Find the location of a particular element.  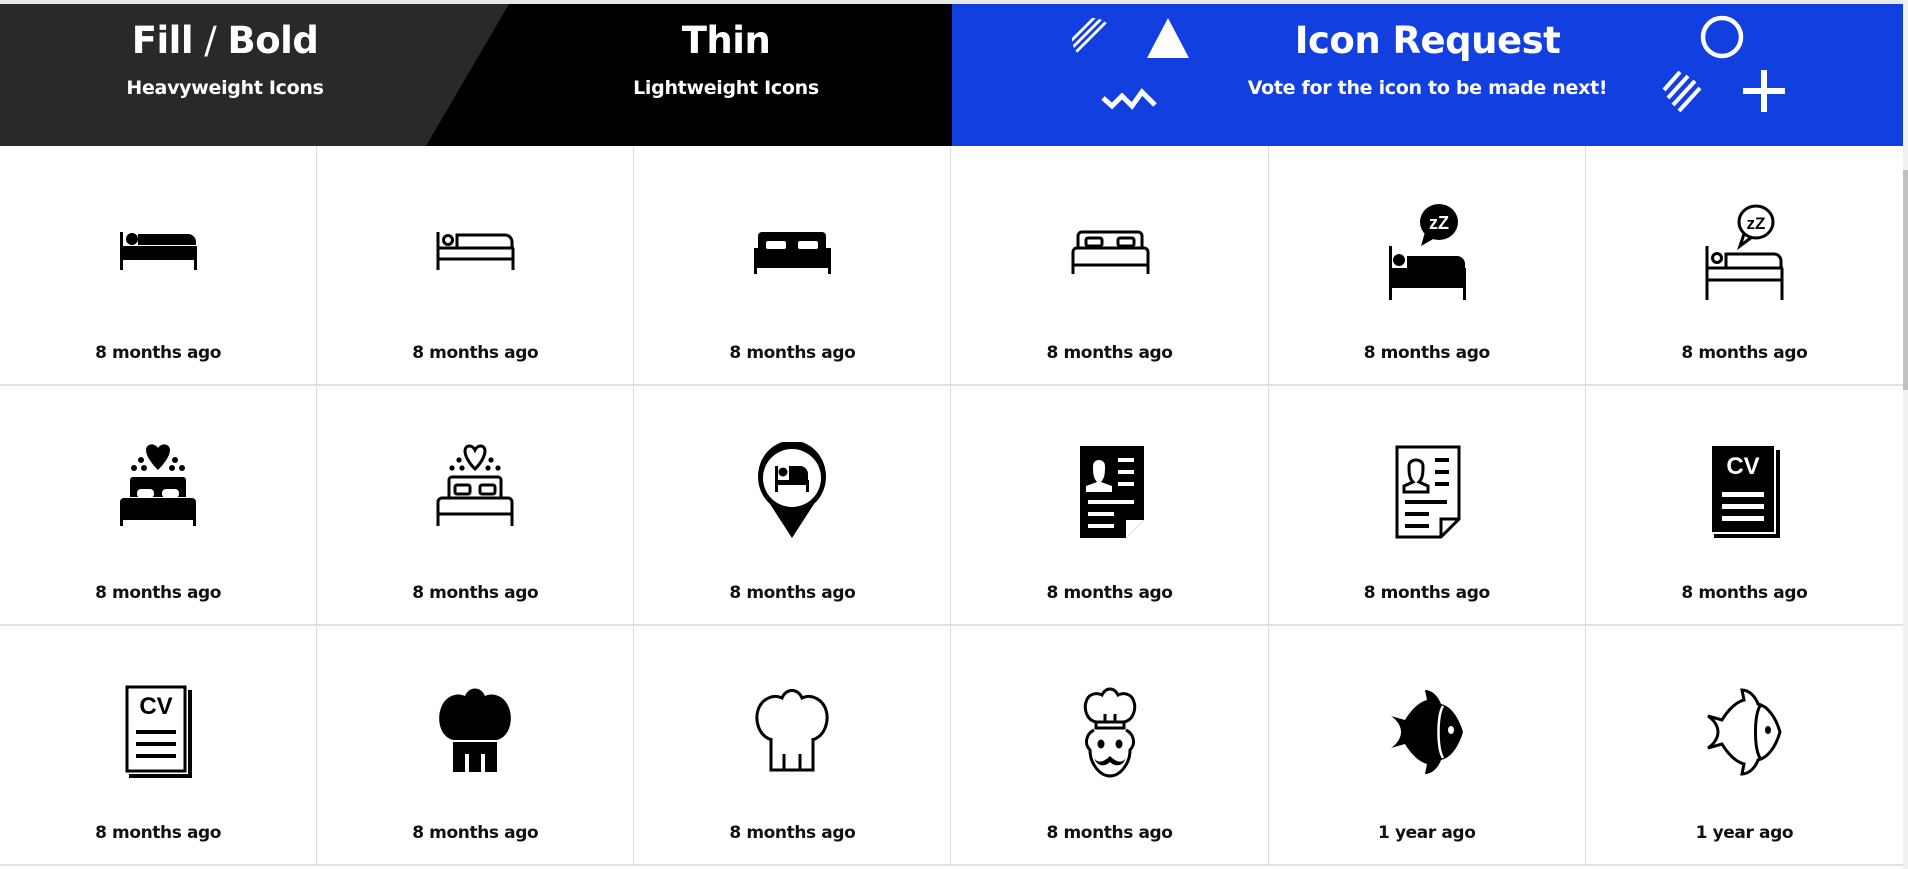

sleeping-zz-fill-icon: zZ is located at coordinates (1427, 252).